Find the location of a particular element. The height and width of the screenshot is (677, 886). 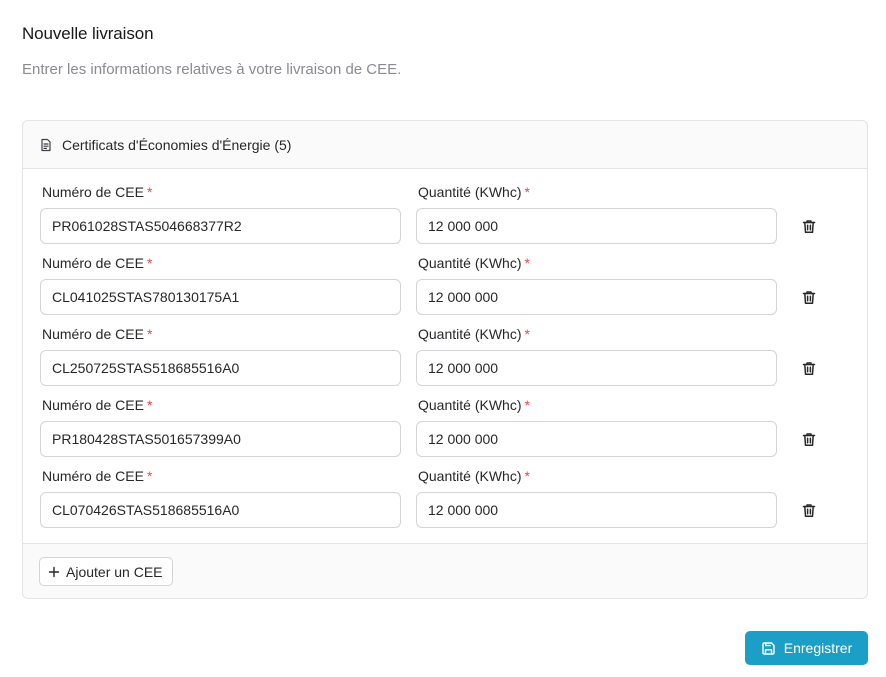

add-cee-button: Ajouter un CEE is located at coordinates (106, 571).